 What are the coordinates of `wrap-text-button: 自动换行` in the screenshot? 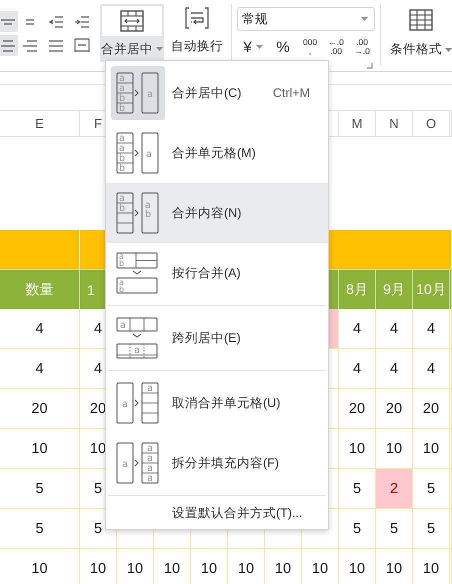 It's located at (197, 34).